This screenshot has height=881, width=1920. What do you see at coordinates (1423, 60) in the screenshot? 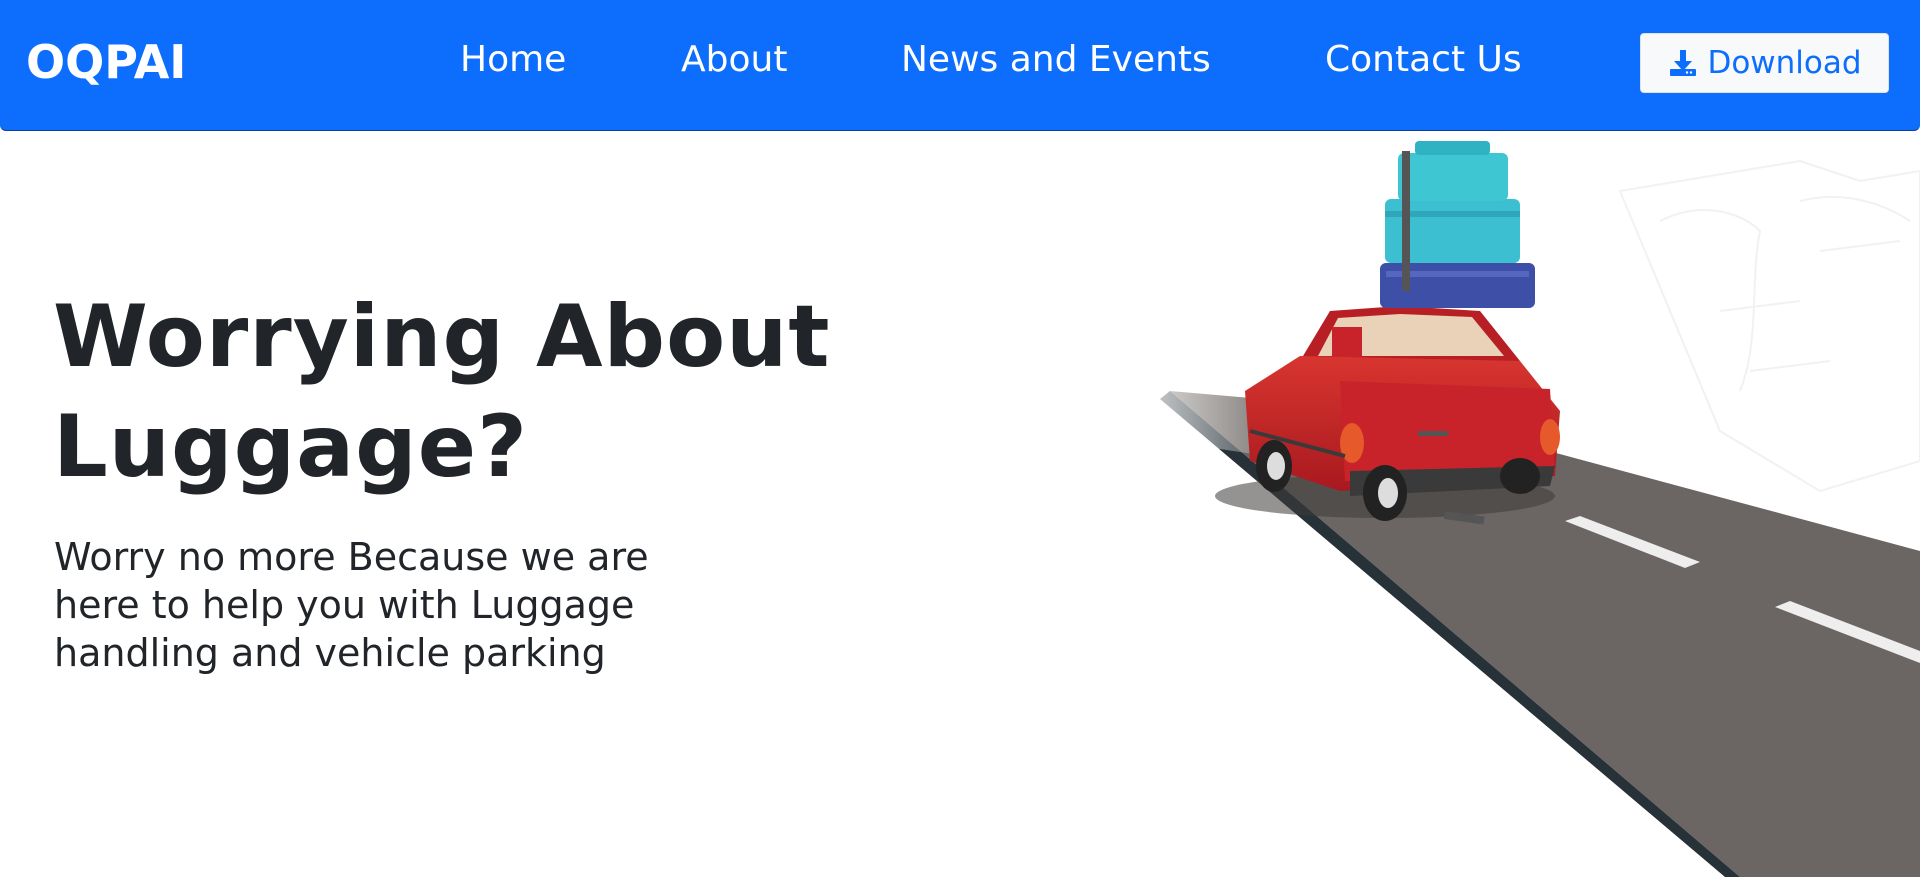
I see `nav-link-contact-us: Contact Us` at bounding box center [1423, 60].